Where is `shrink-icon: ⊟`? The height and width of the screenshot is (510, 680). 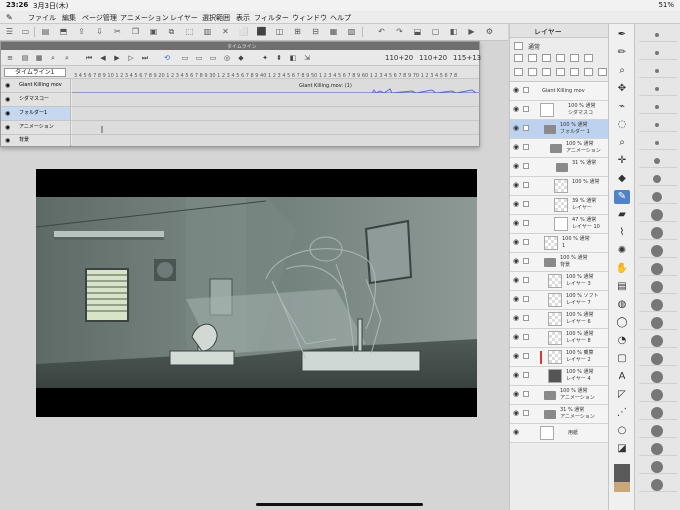 shrink-icon: ⊟ is located at coordinates (315, 32).